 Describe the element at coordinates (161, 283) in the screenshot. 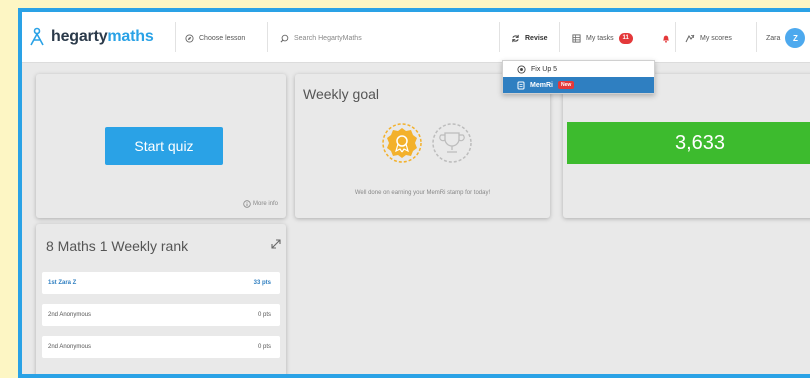

I see `rank-row: 1st Zara Z 33 pts` at that location.